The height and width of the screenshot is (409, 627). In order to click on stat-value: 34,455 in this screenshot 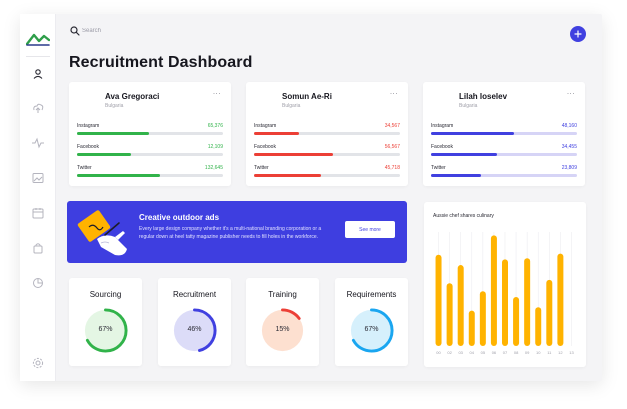, I will do `click(569, 147)`.